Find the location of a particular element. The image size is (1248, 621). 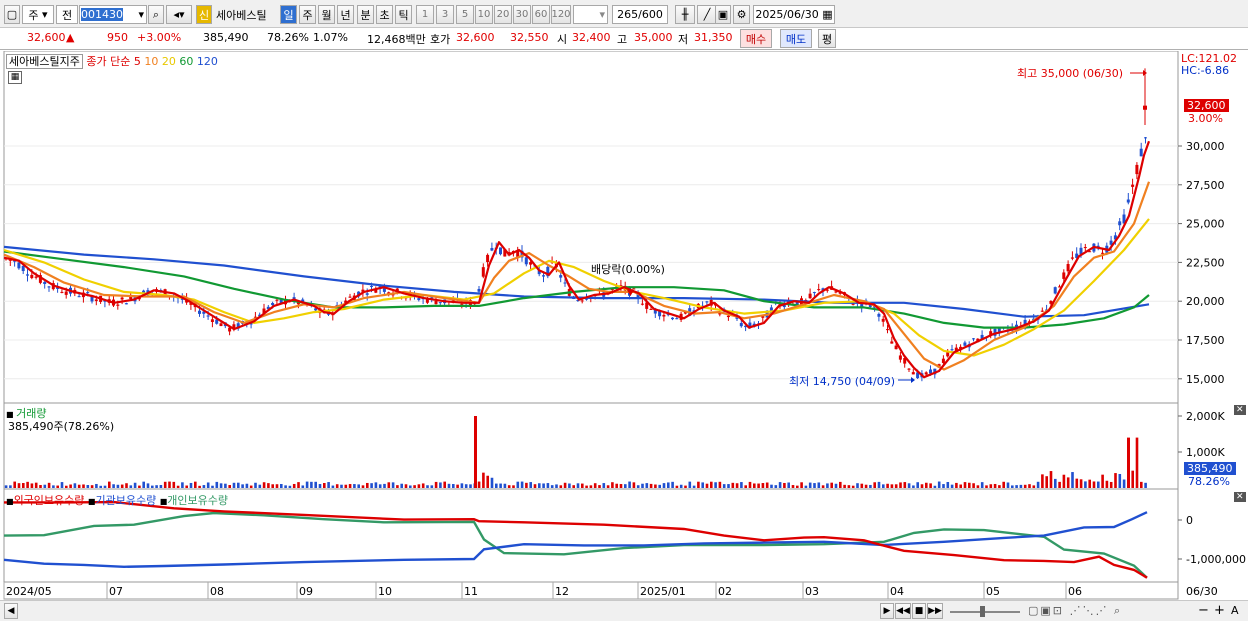

scroll-left-icon: ◀ is located at coordinates (11, 611).